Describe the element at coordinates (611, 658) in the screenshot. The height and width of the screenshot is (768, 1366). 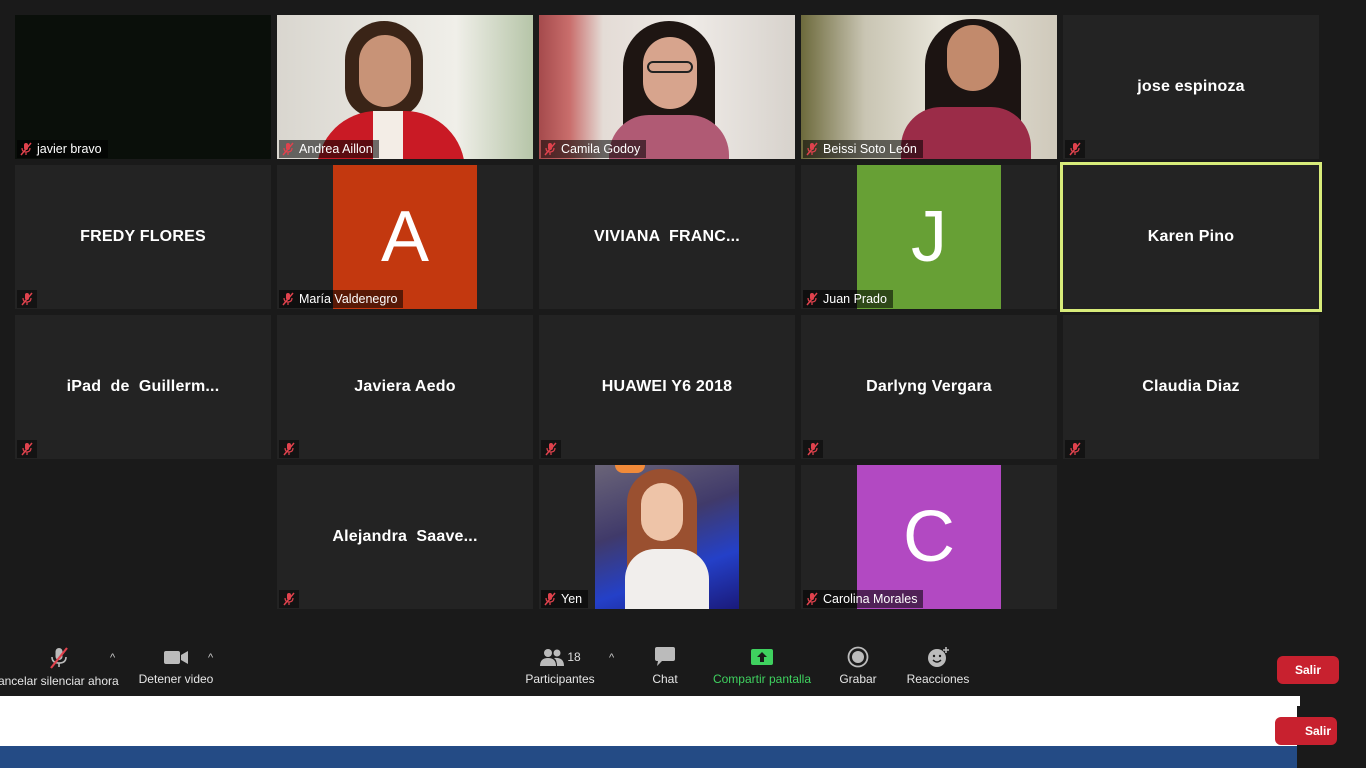
I see `participants-options-caret-icon: ^` at that location.